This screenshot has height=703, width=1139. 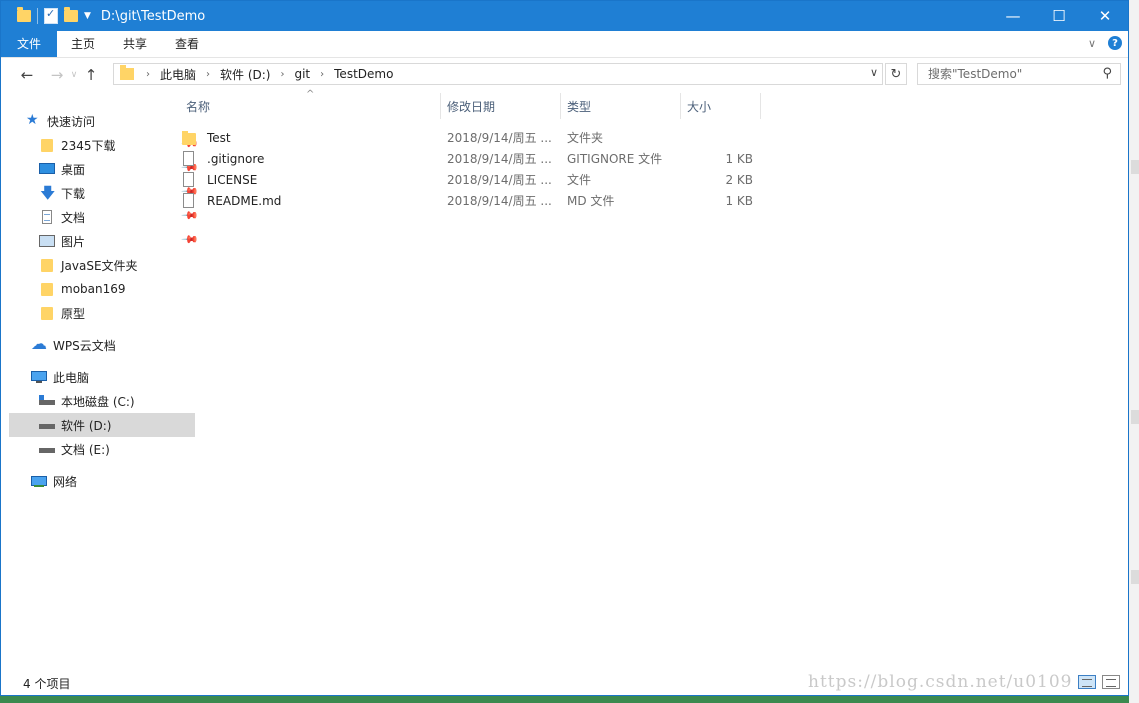 What do you see at coordinates (1087, 682) in the screenshot?
I see `details-view-button` at bounding box center [1087, 682].